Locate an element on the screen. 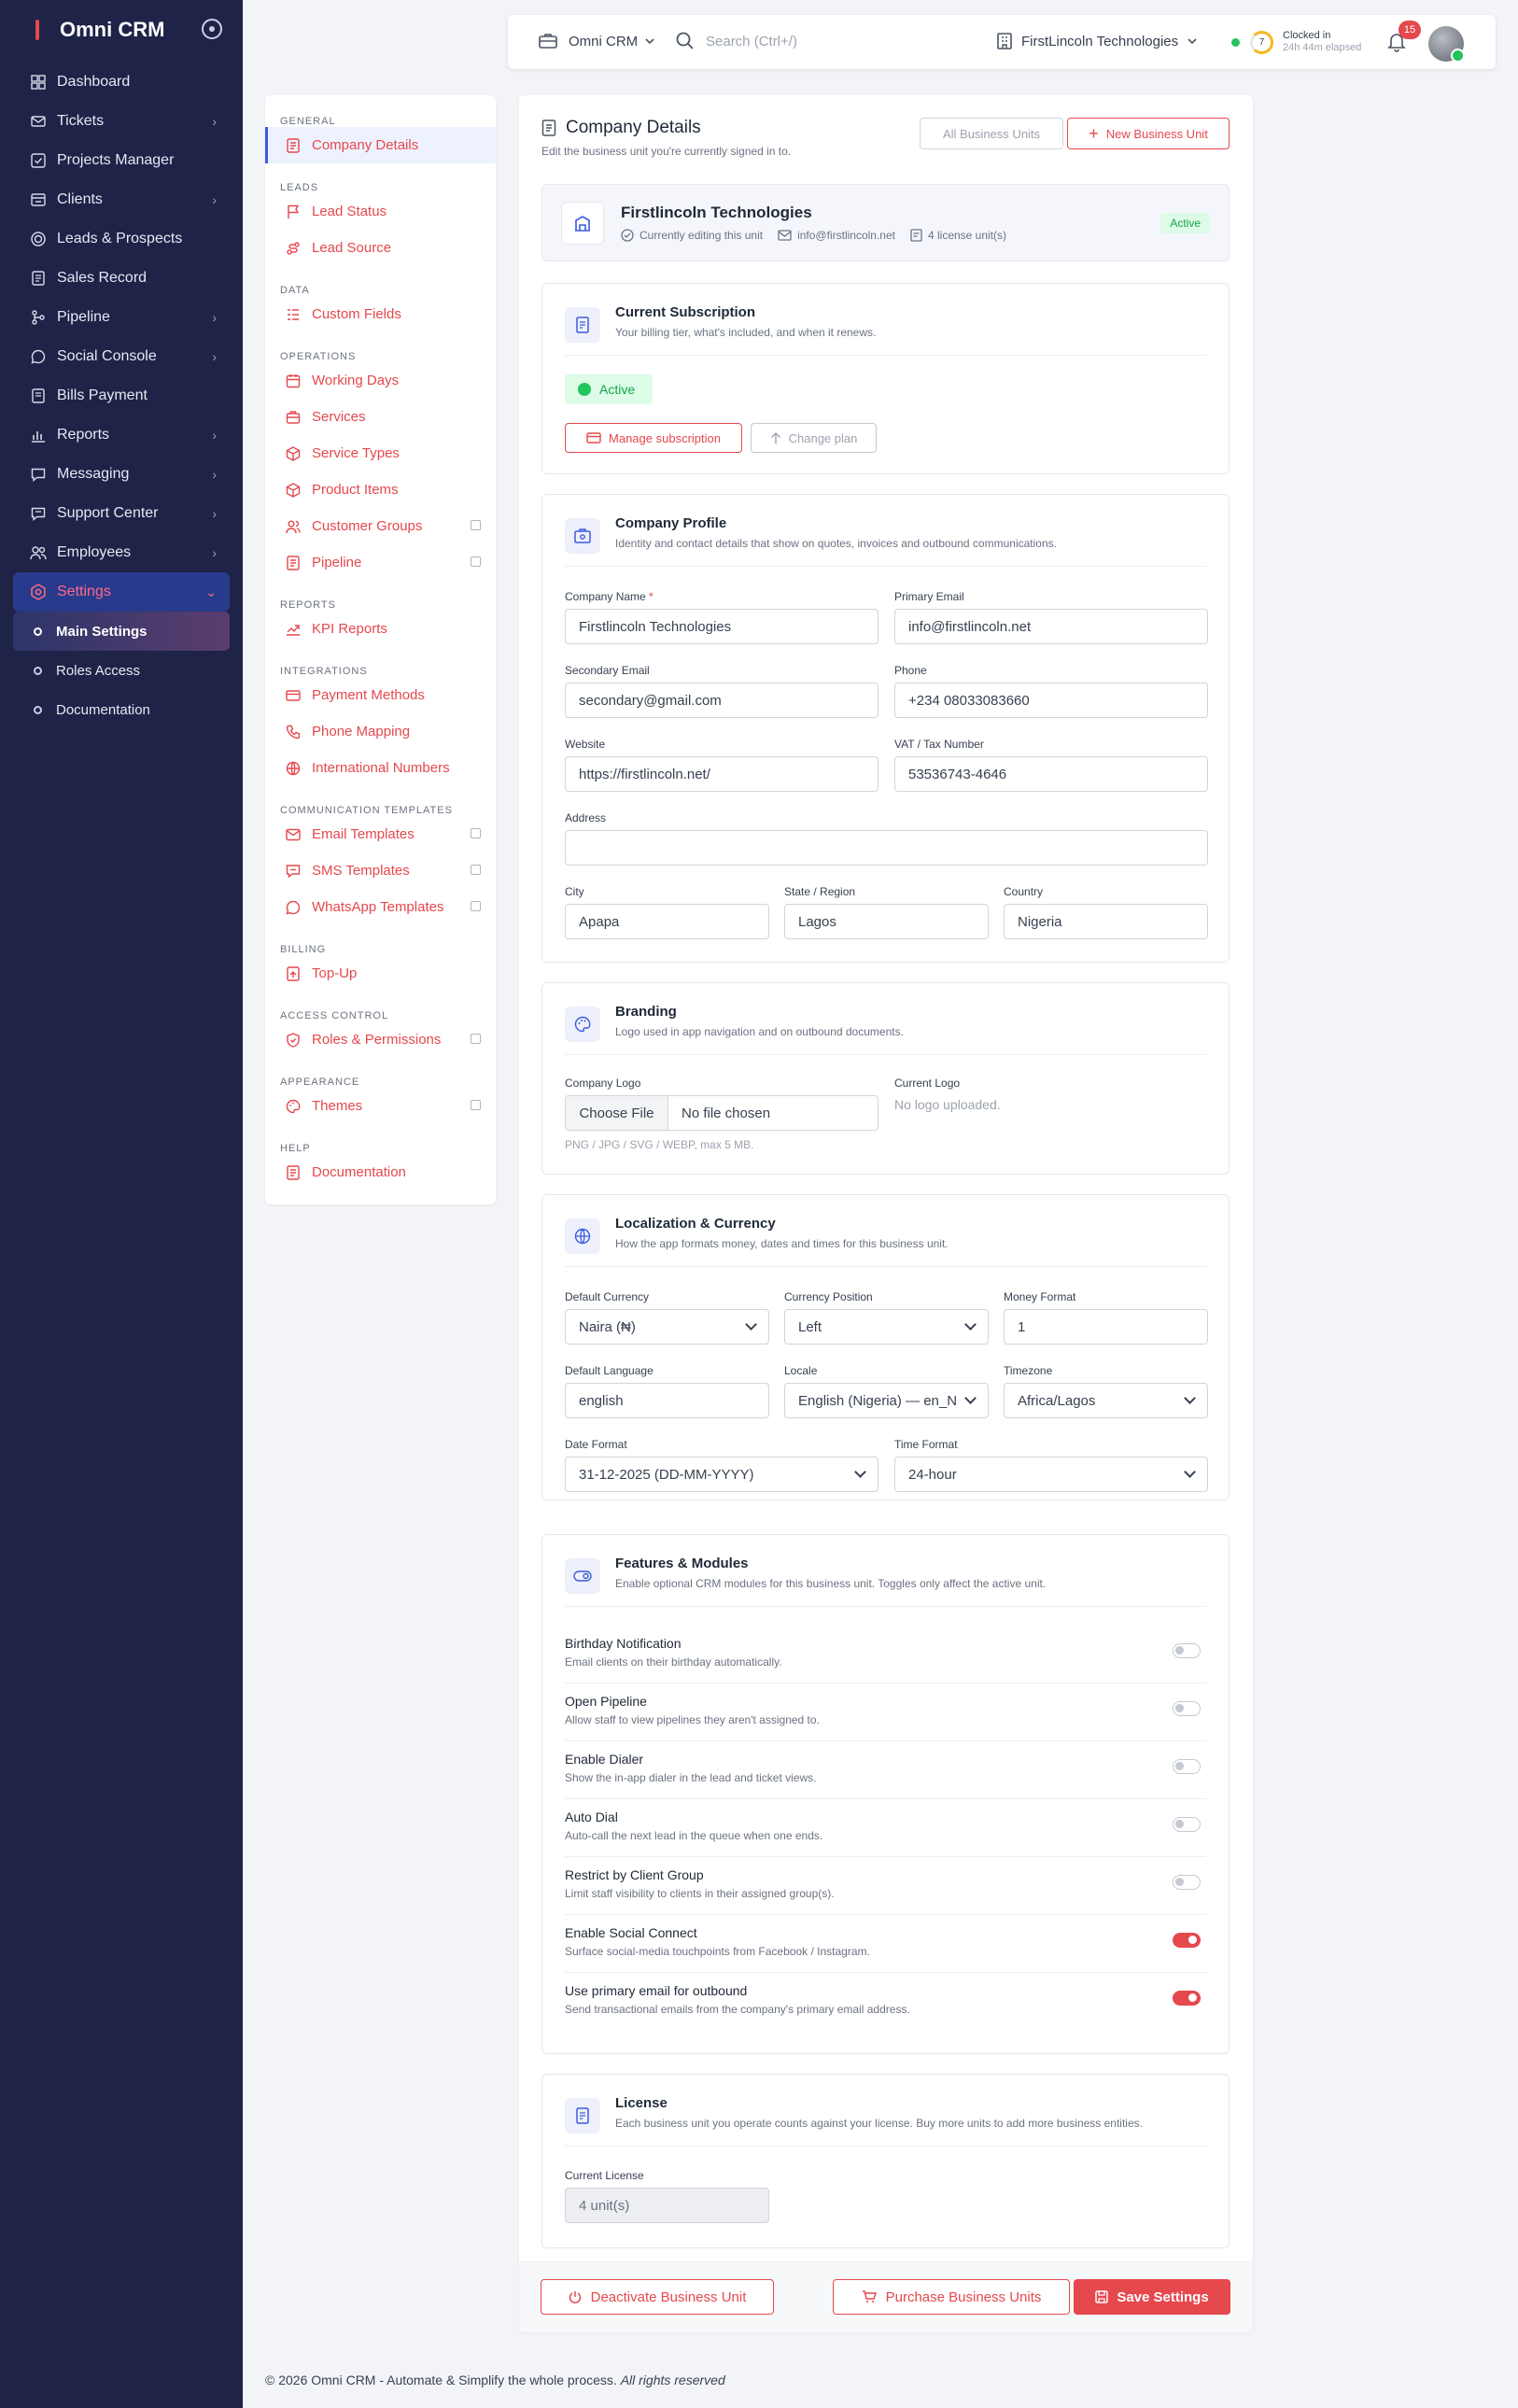  sidebar-item-employees: Employees › is located at coordinates (121, 553).